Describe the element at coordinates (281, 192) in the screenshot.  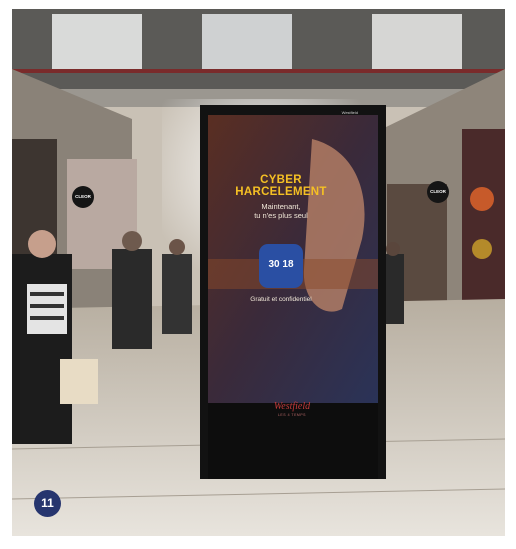
I see `headline-line-2: HARCELEMENT` at that location.